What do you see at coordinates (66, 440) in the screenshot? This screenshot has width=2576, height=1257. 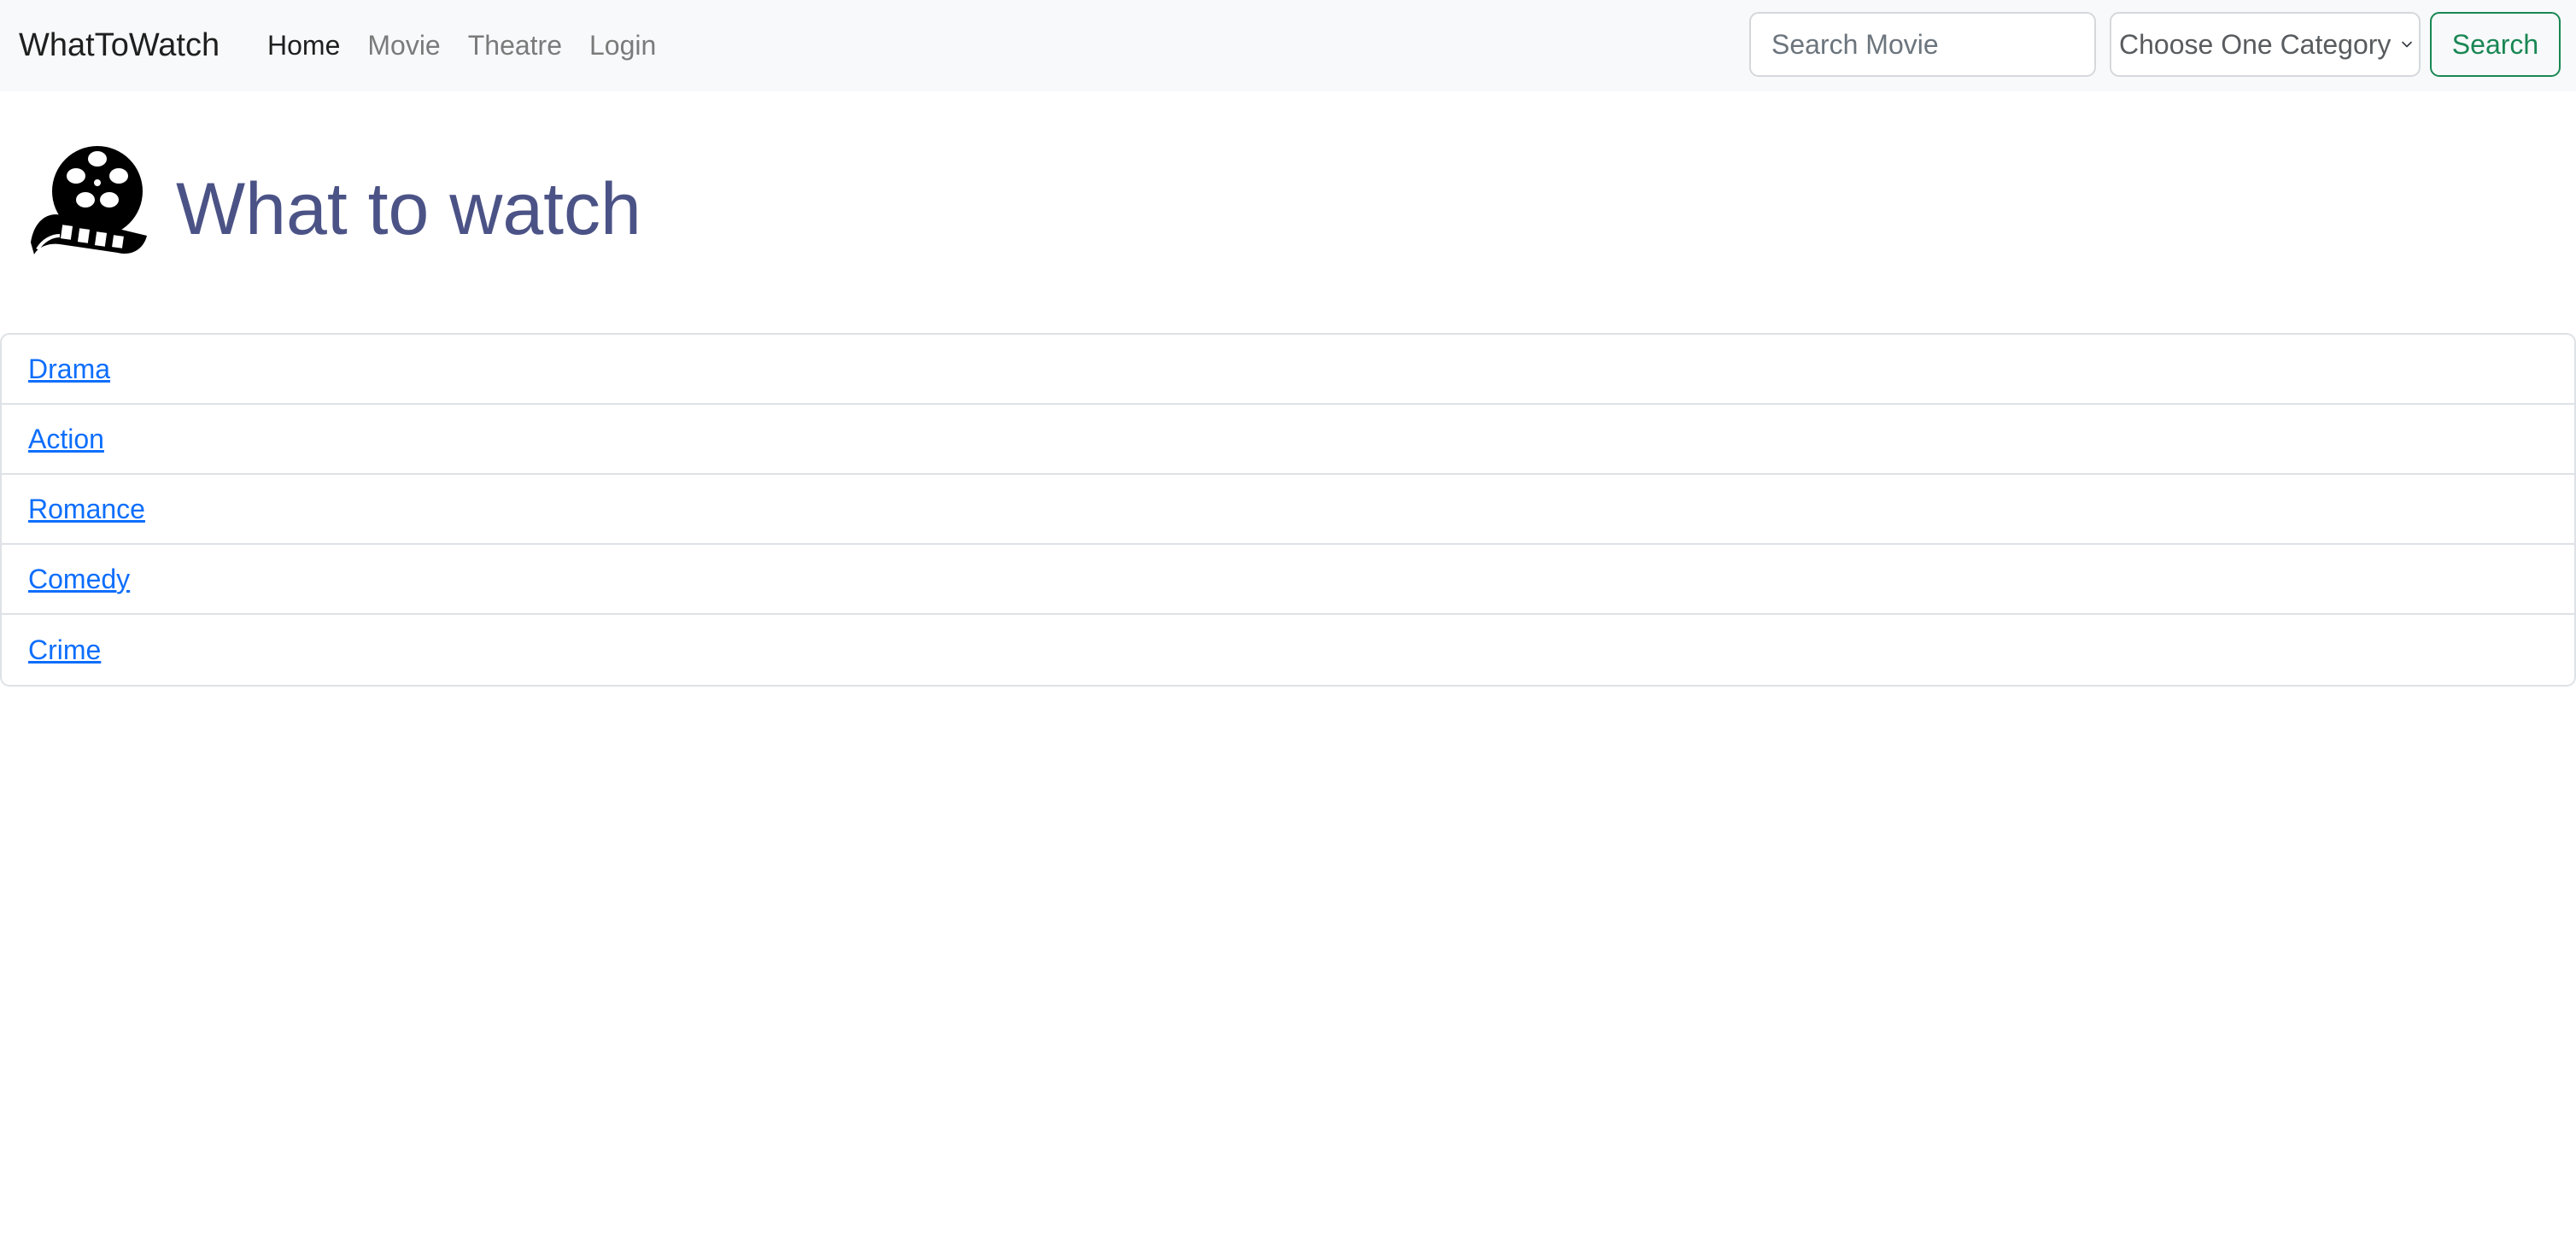 I see `category-link-action: Action` at bounding box center [66, 440].